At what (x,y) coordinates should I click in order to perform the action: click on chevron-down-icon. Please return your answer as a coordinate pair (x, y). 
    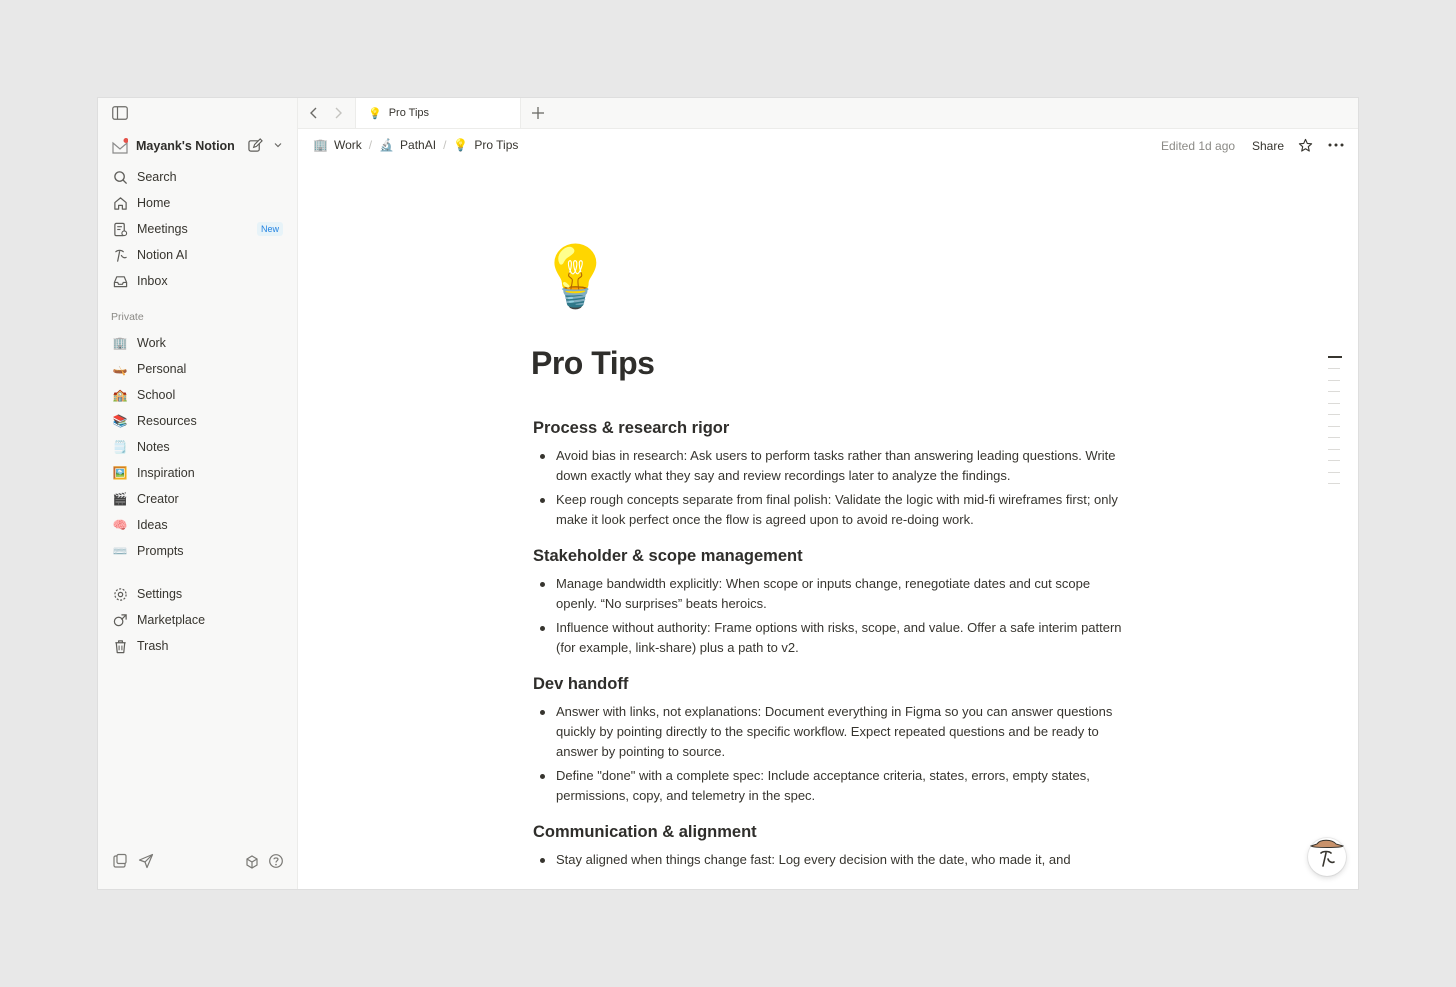
    Looking at the image, I should click on (278, 145).